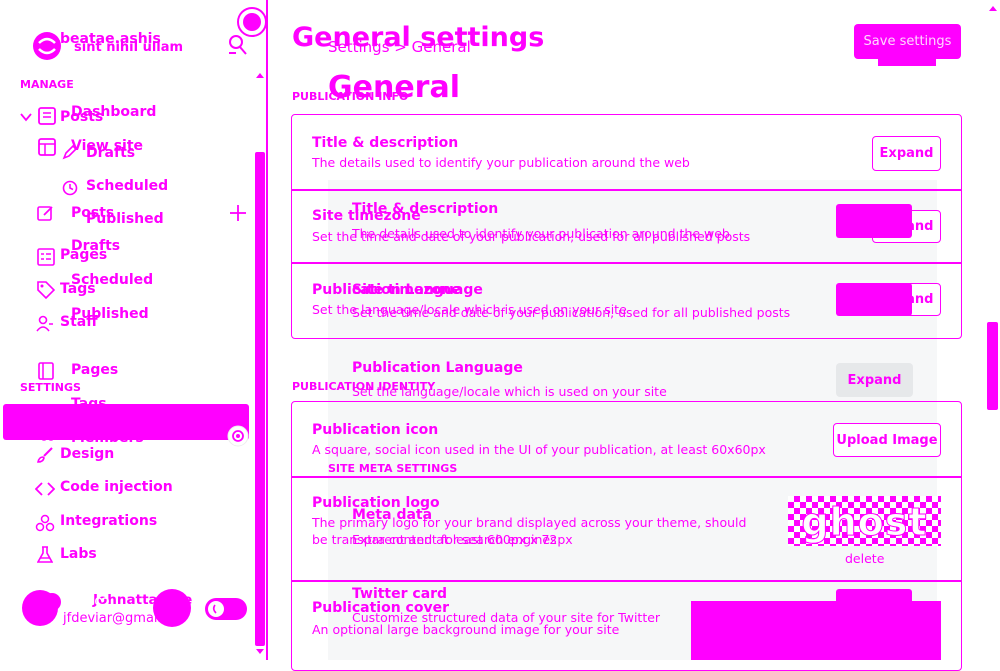 Image resolution: width=1000 pixels, height=671 pixels. What do you see at coordinates (127, 186) in the screenshot?
I see `sidebar-item-scheduled: Scheduled` at bounding box center [127, 186].